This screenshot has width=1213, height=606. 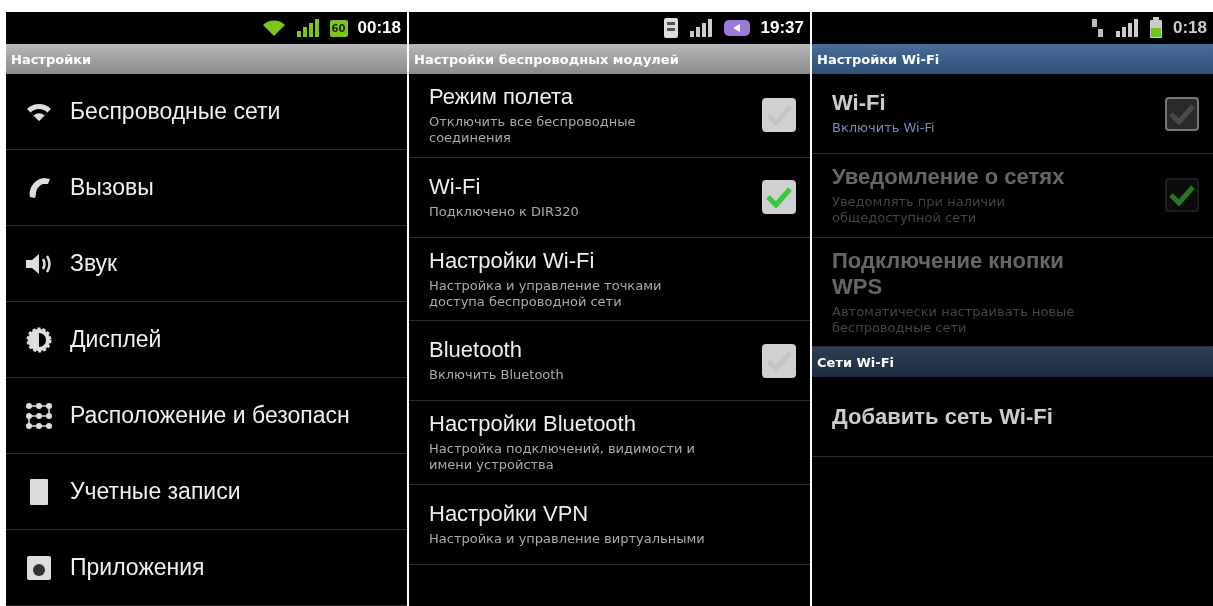 I want to click on item-title: Учетные записи, so click(x=155, y=491).